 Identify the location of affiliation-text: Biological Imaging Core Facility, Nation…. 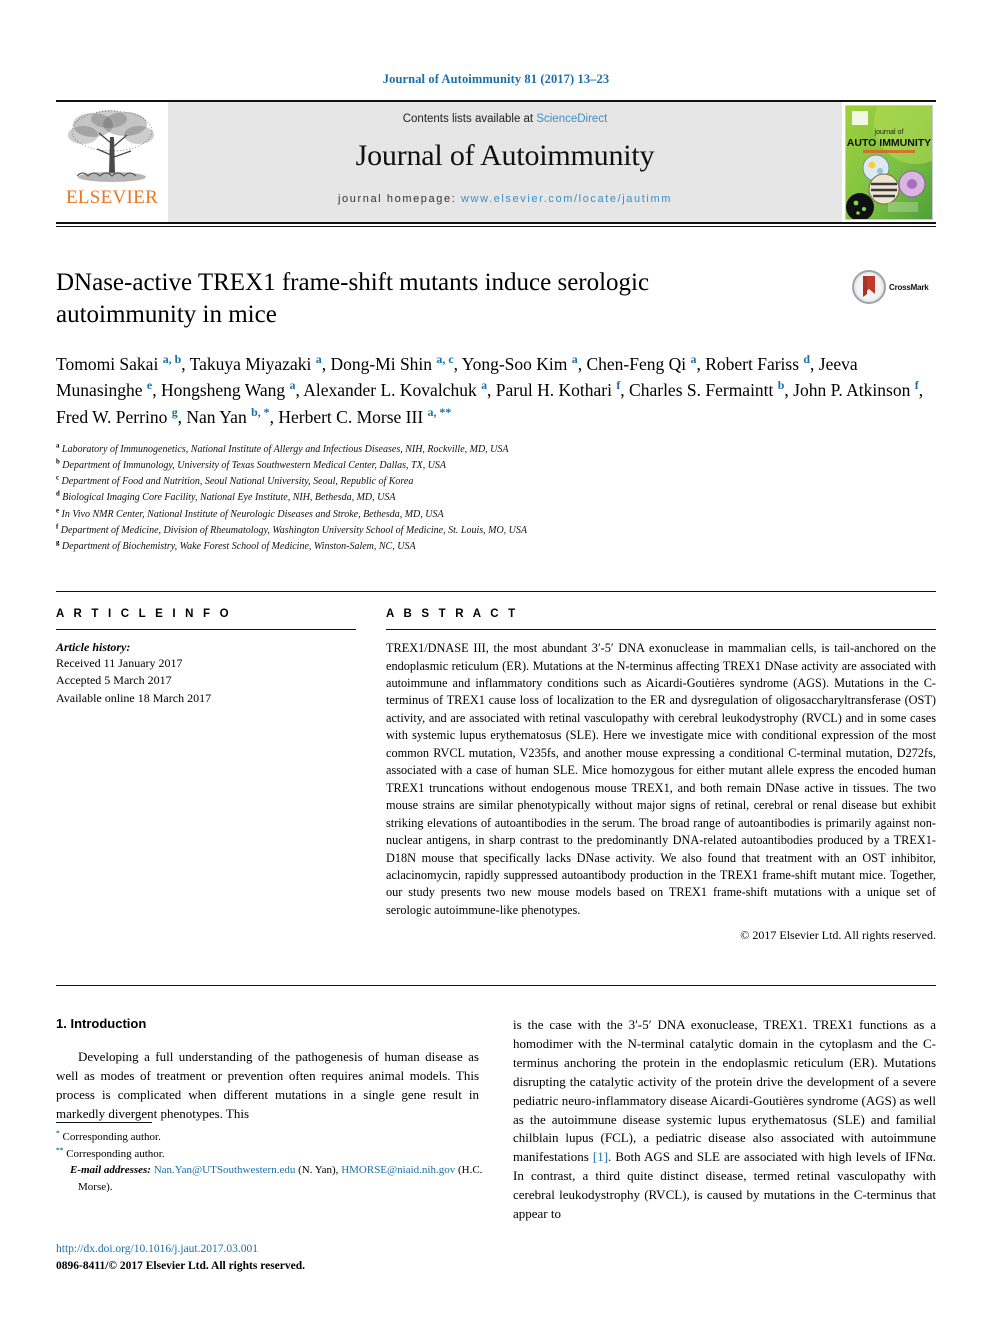
(229, 498).